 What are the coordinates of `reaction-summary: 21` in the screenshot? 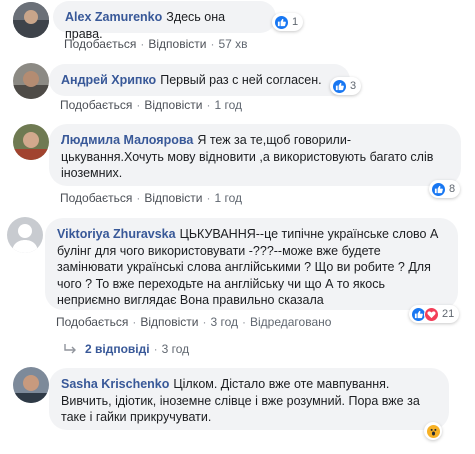 It's located at (434, 314).